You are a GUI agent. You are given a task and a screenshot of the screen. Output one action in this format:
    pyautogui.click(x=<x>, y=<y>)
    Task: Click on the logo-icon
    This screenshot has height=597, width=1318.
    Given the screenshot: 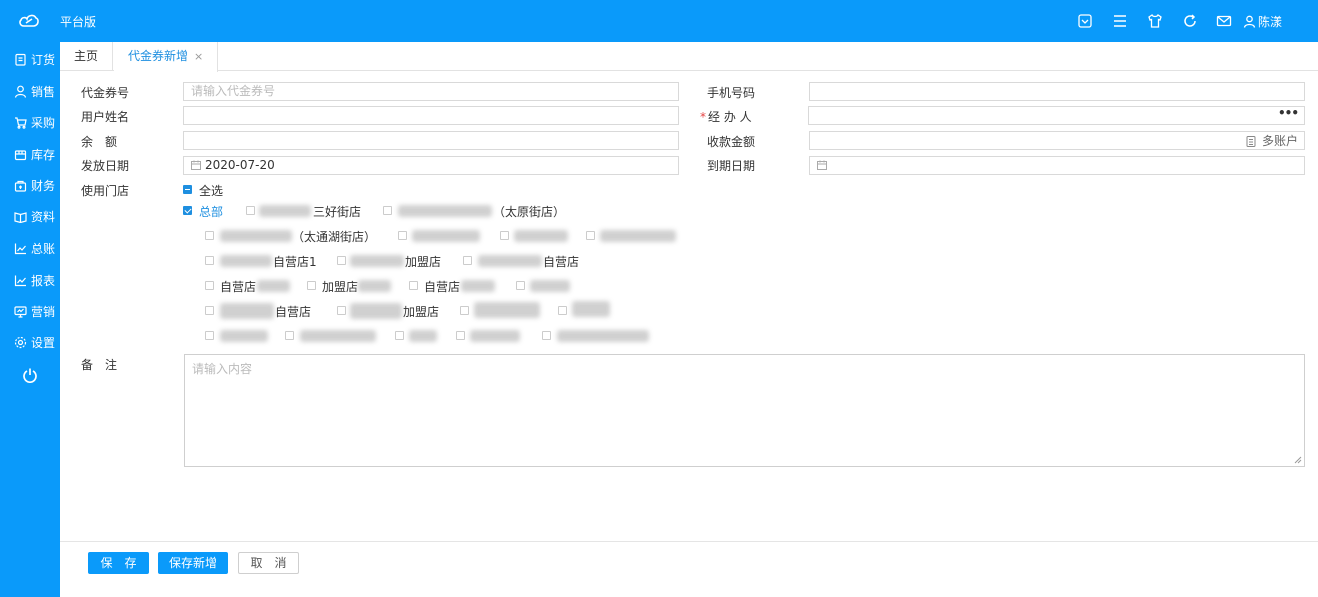 What is the action you would take?
    pyautogui.click(x=29, y=20)
    